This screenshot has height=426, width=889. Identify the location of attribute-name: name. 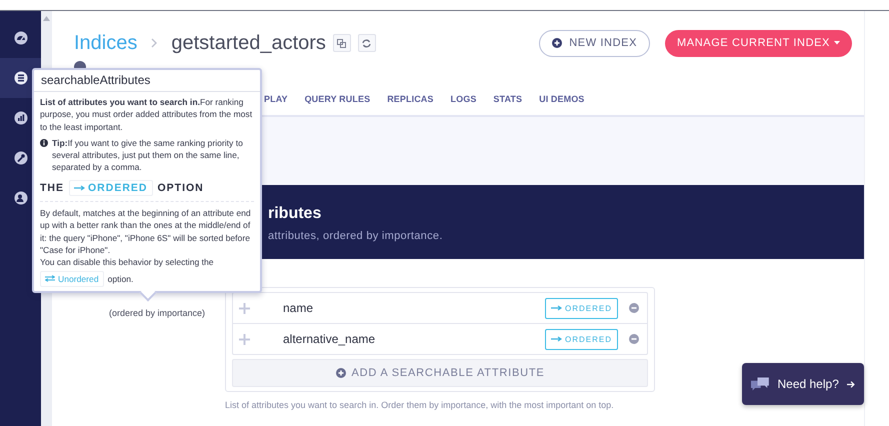
(298, 308).